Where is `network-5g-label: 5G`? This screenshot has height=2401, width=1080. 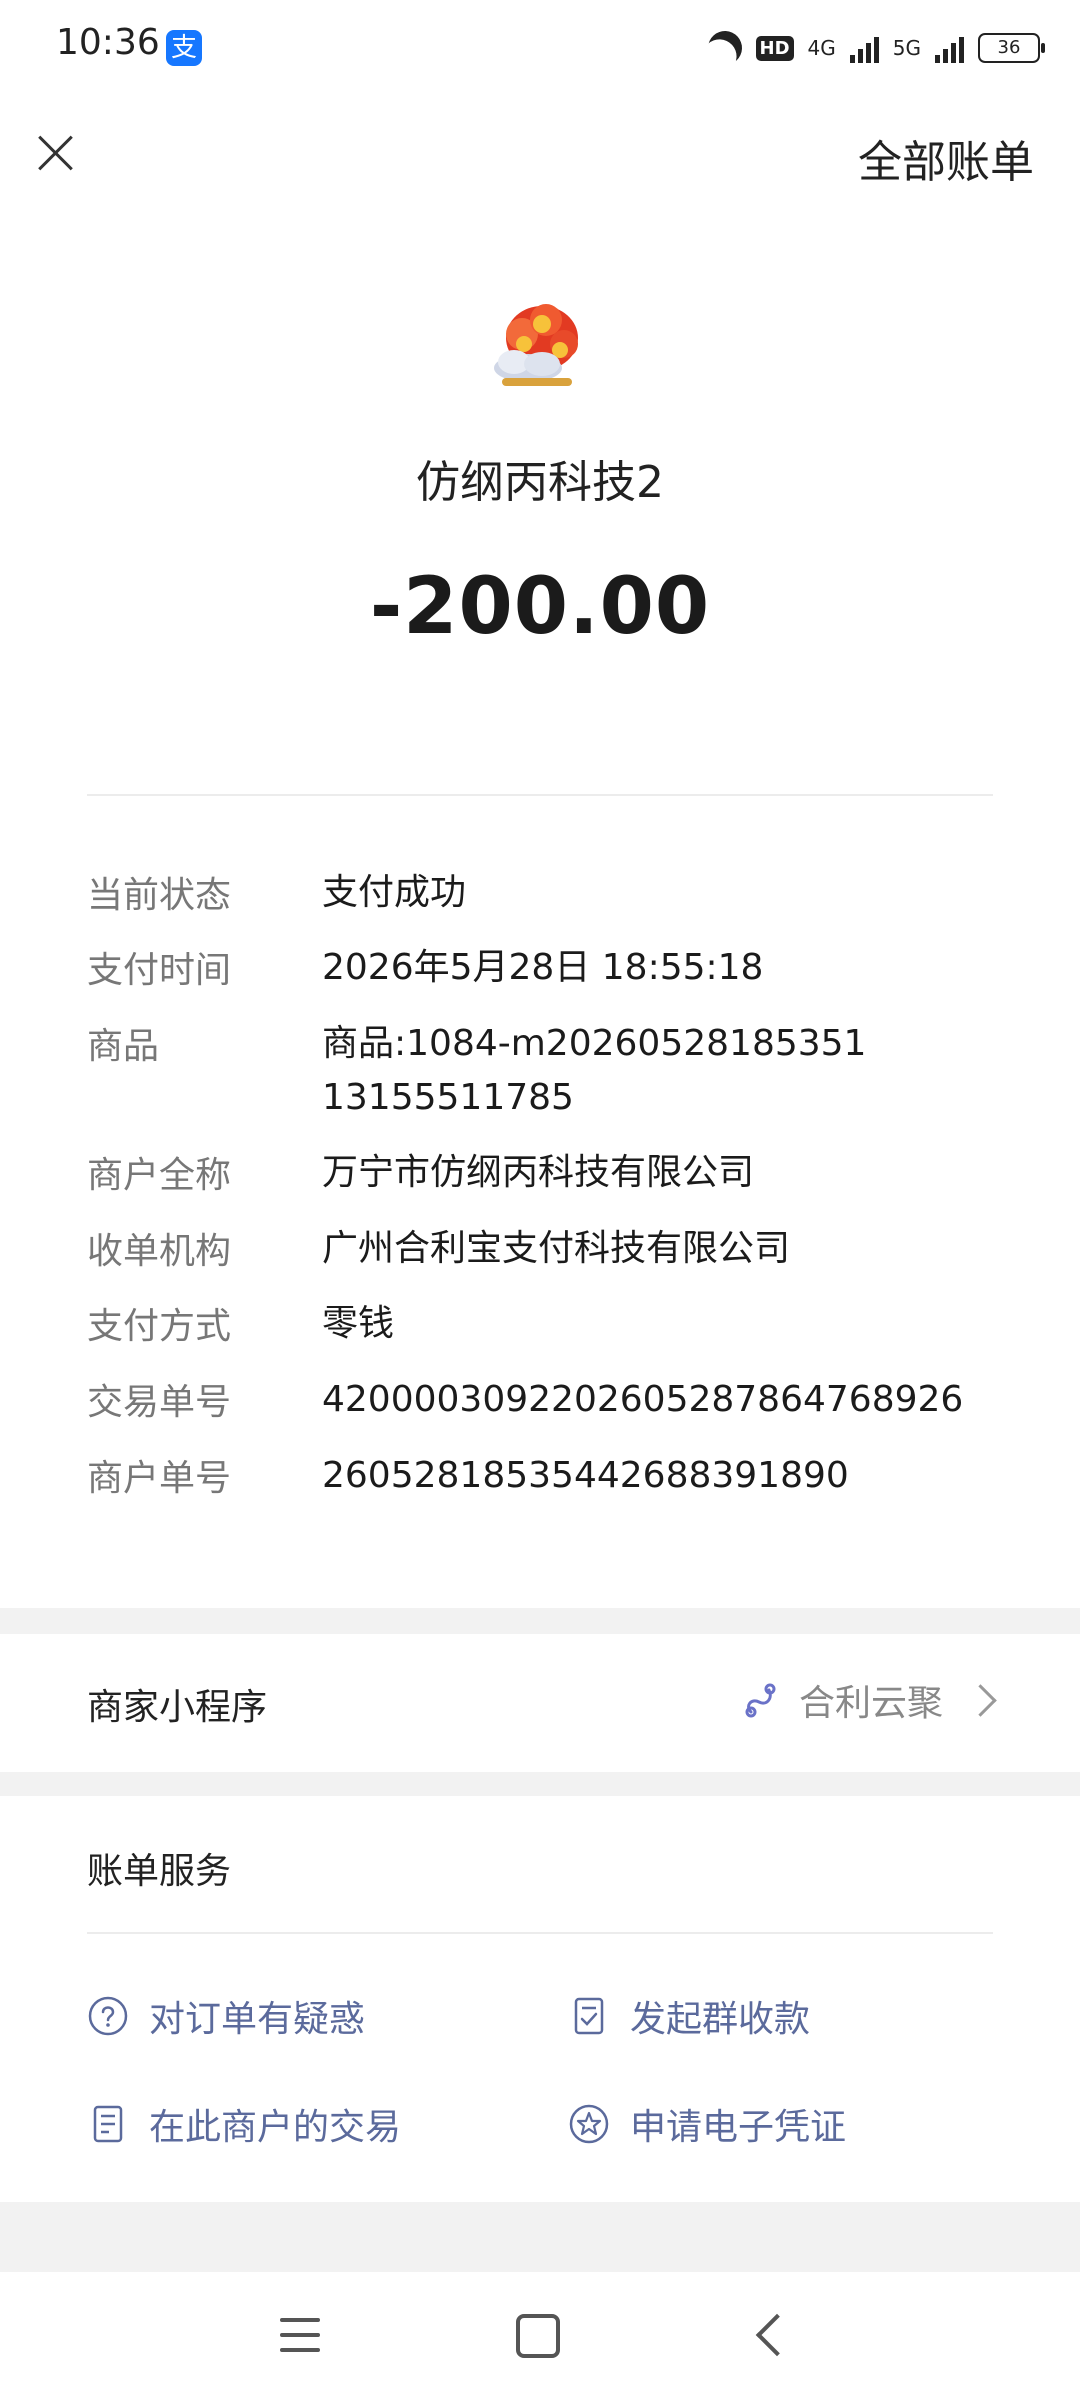
network-5g-label: 5G is located at coordinates (906, 48).